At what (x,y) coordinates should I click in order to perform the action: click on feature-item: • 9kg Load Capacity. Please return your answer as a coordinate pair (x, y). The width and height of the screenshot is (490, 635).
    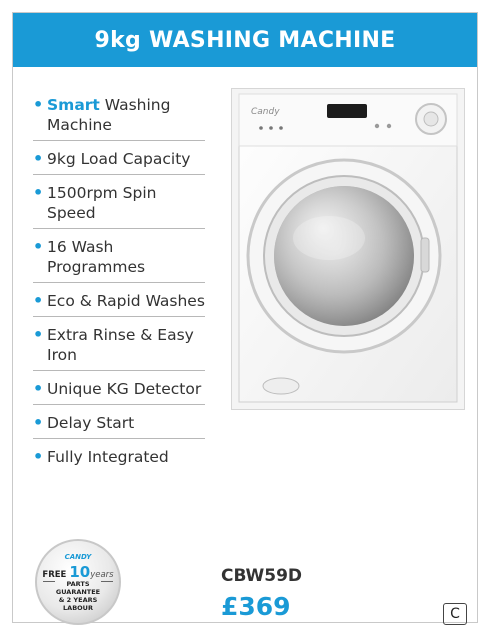
    Looking at the image, I should click on (119, 162).